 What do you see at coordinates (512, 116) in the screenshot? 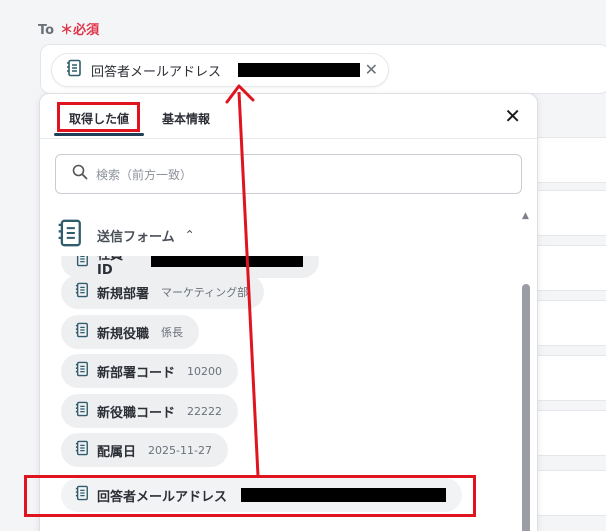
I see `close-icon: ✕` at bounding box center [512, 116].